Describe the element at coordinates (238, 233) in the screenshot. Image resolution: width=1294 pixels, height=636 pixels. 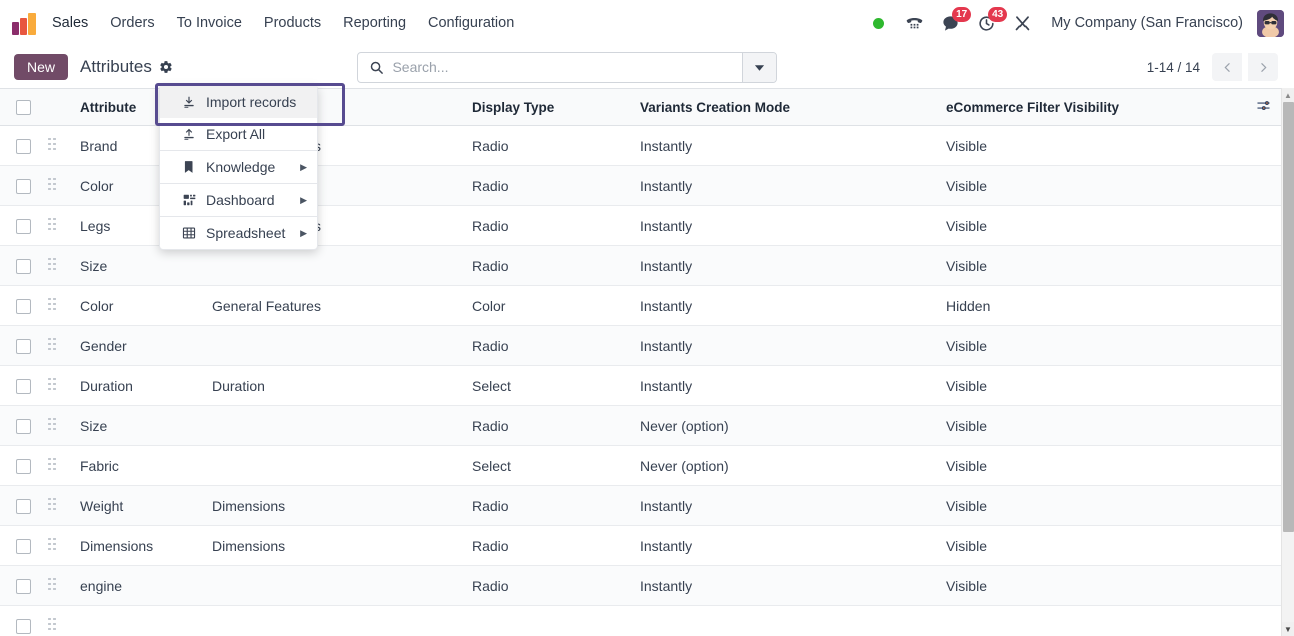
I see `menu-item-spreadsheet: Spreadsheet ▶` at that location.